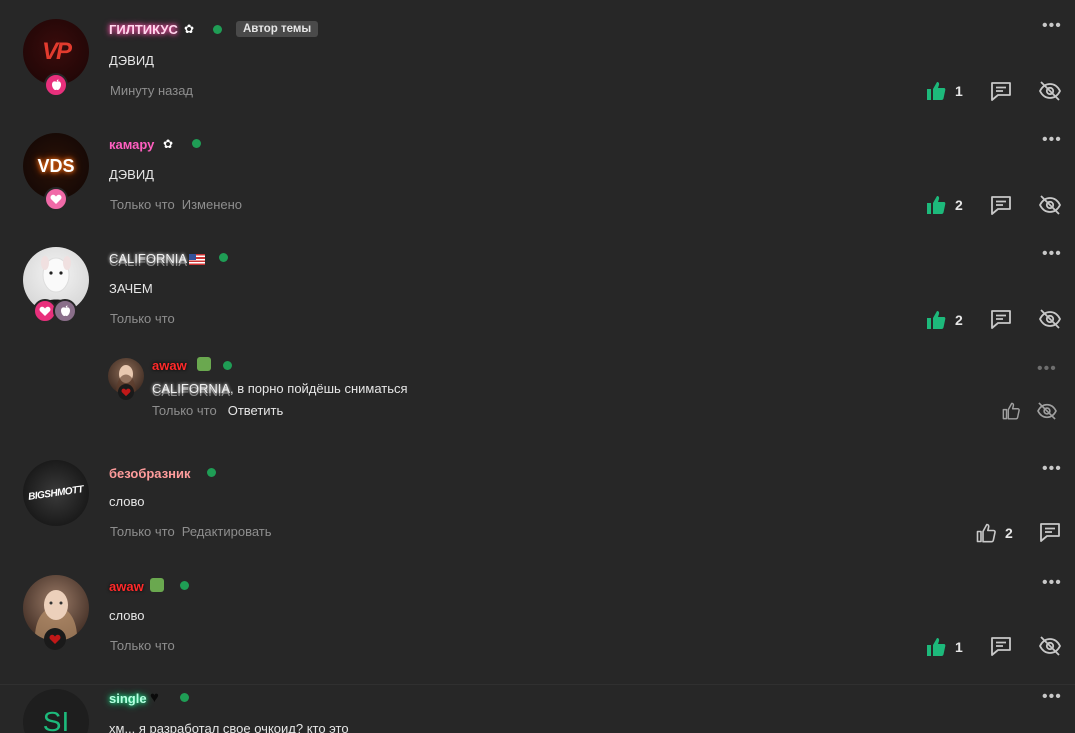 This screenshot has height=733, width=1075. What do you see at coordinates (152, 90) in the screenshot?
I see `comment-time: Минуту назад` at bounding box center [152, 90].